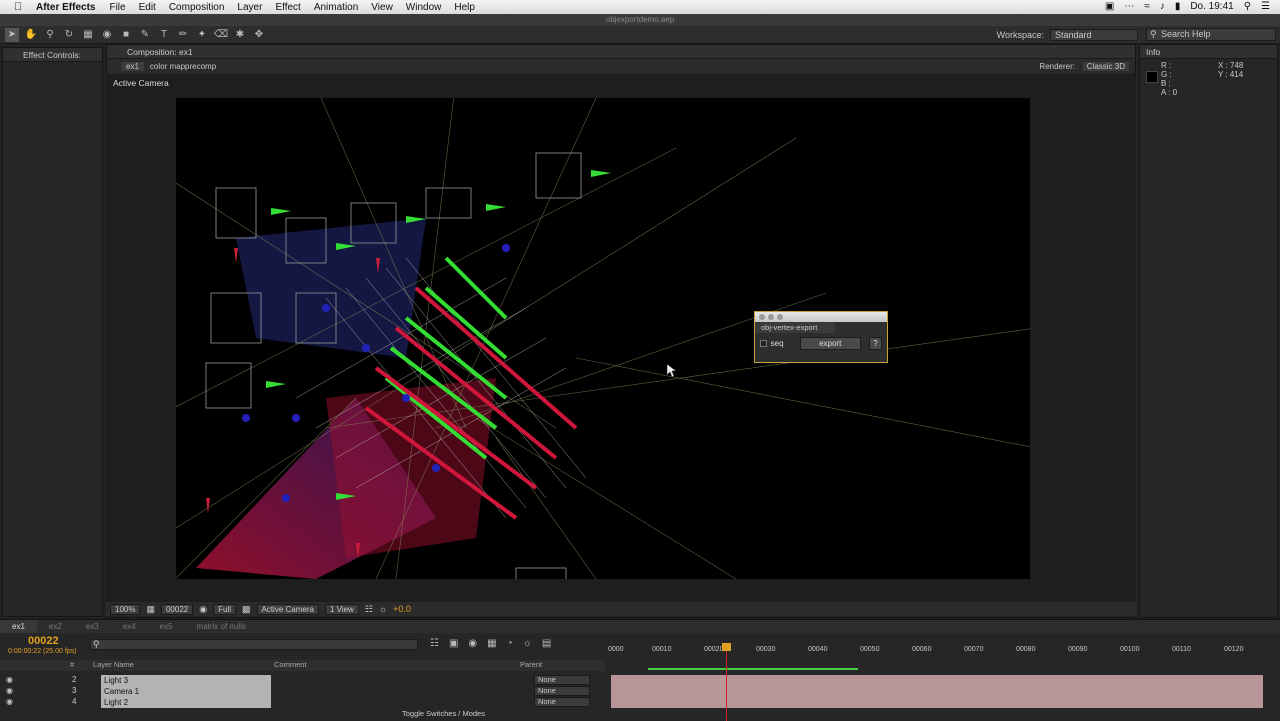 This screenshot has width=1280, height=721. I want to click on timeline-tab-ex5: ex5, so click(166, 626).